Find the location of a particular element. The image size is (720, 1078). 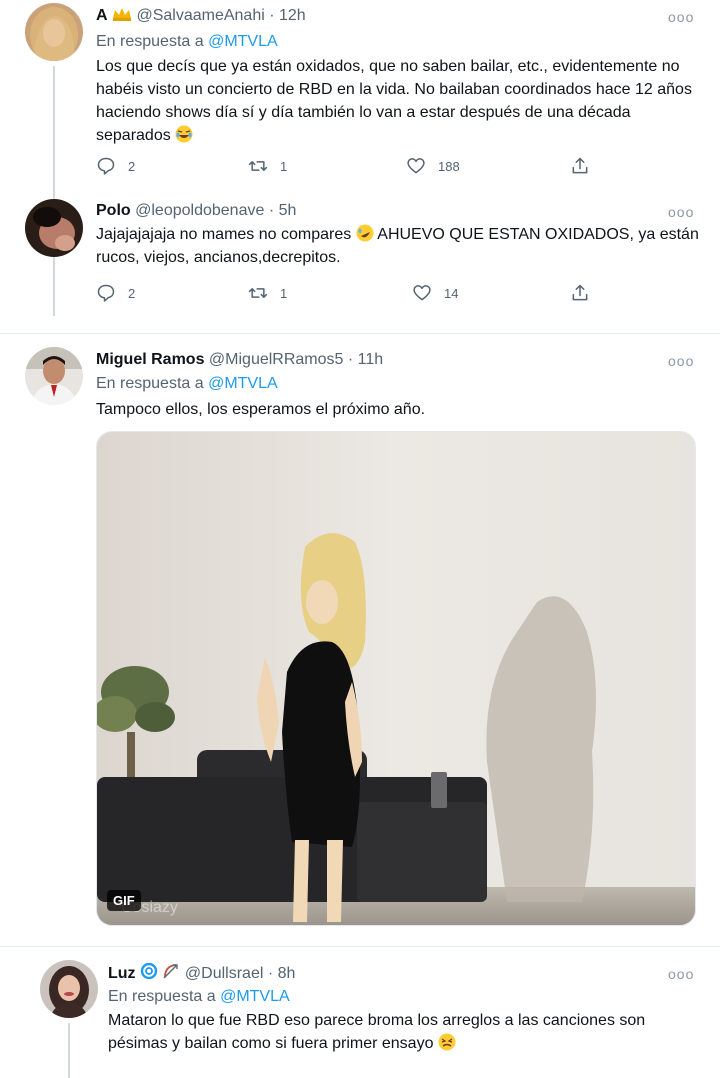

like-button: 14 is located at coordinates (435, 293).